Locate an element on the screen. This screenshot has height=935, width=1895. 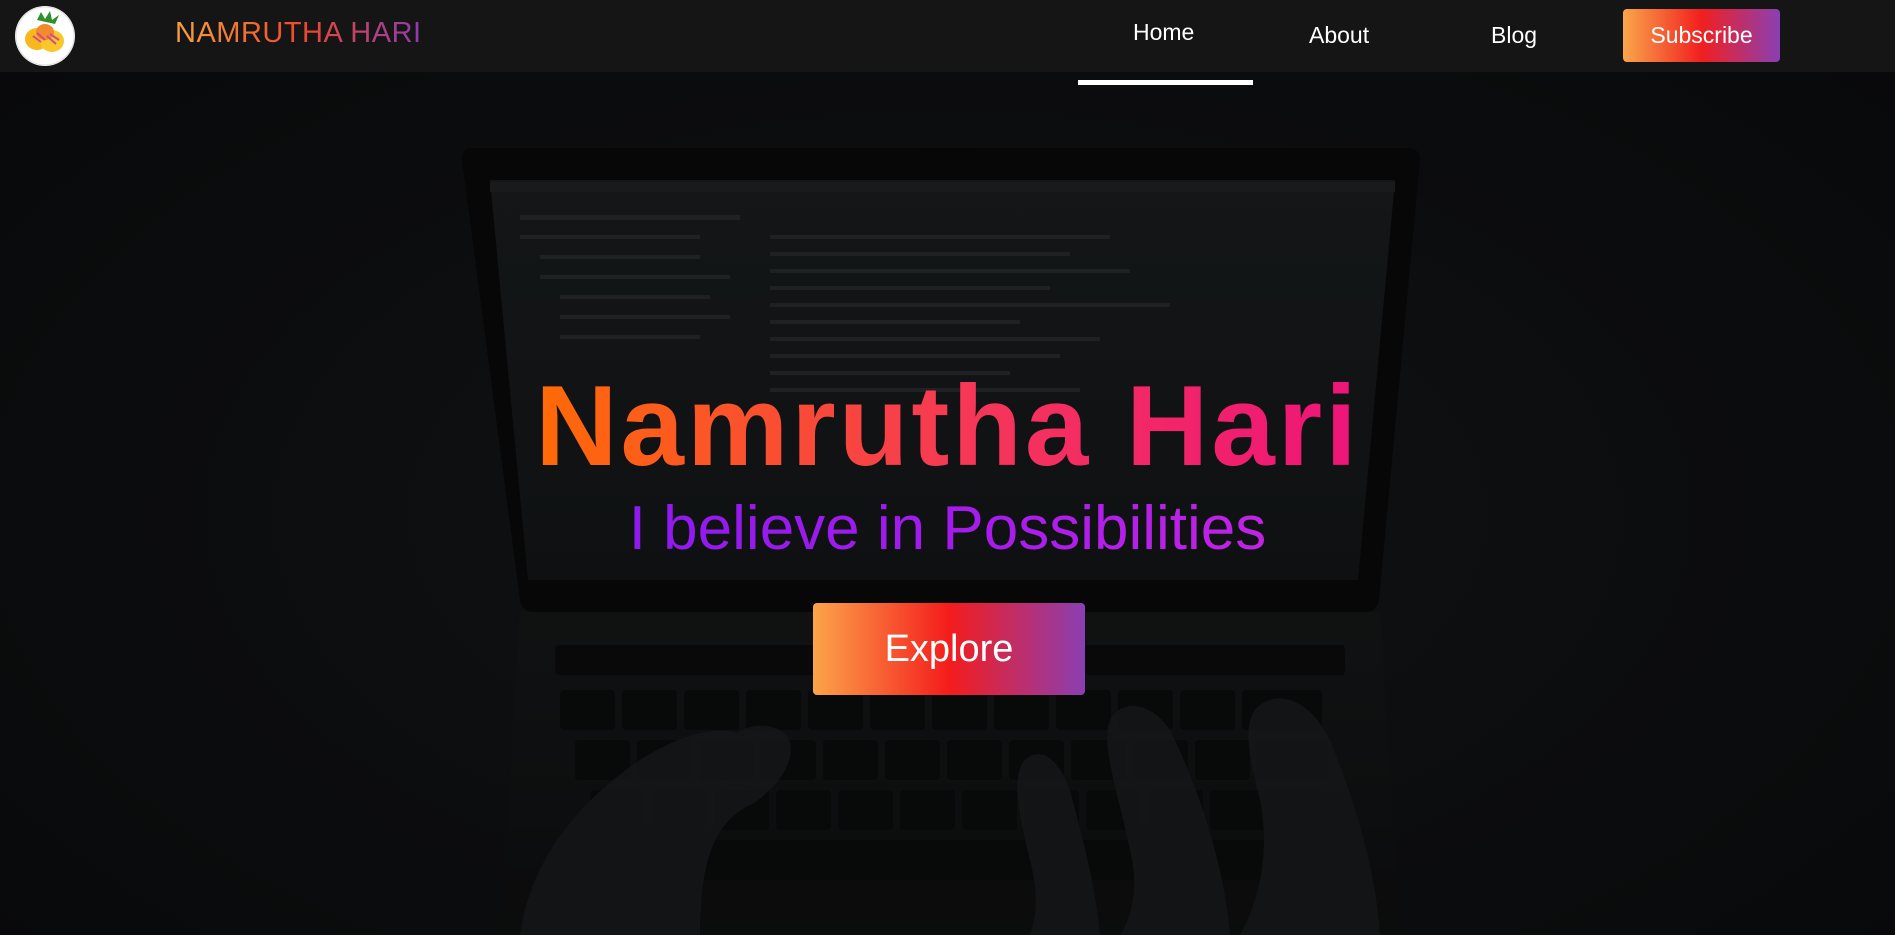
nav-link-home: Home is located at coordinates (1163, 32).